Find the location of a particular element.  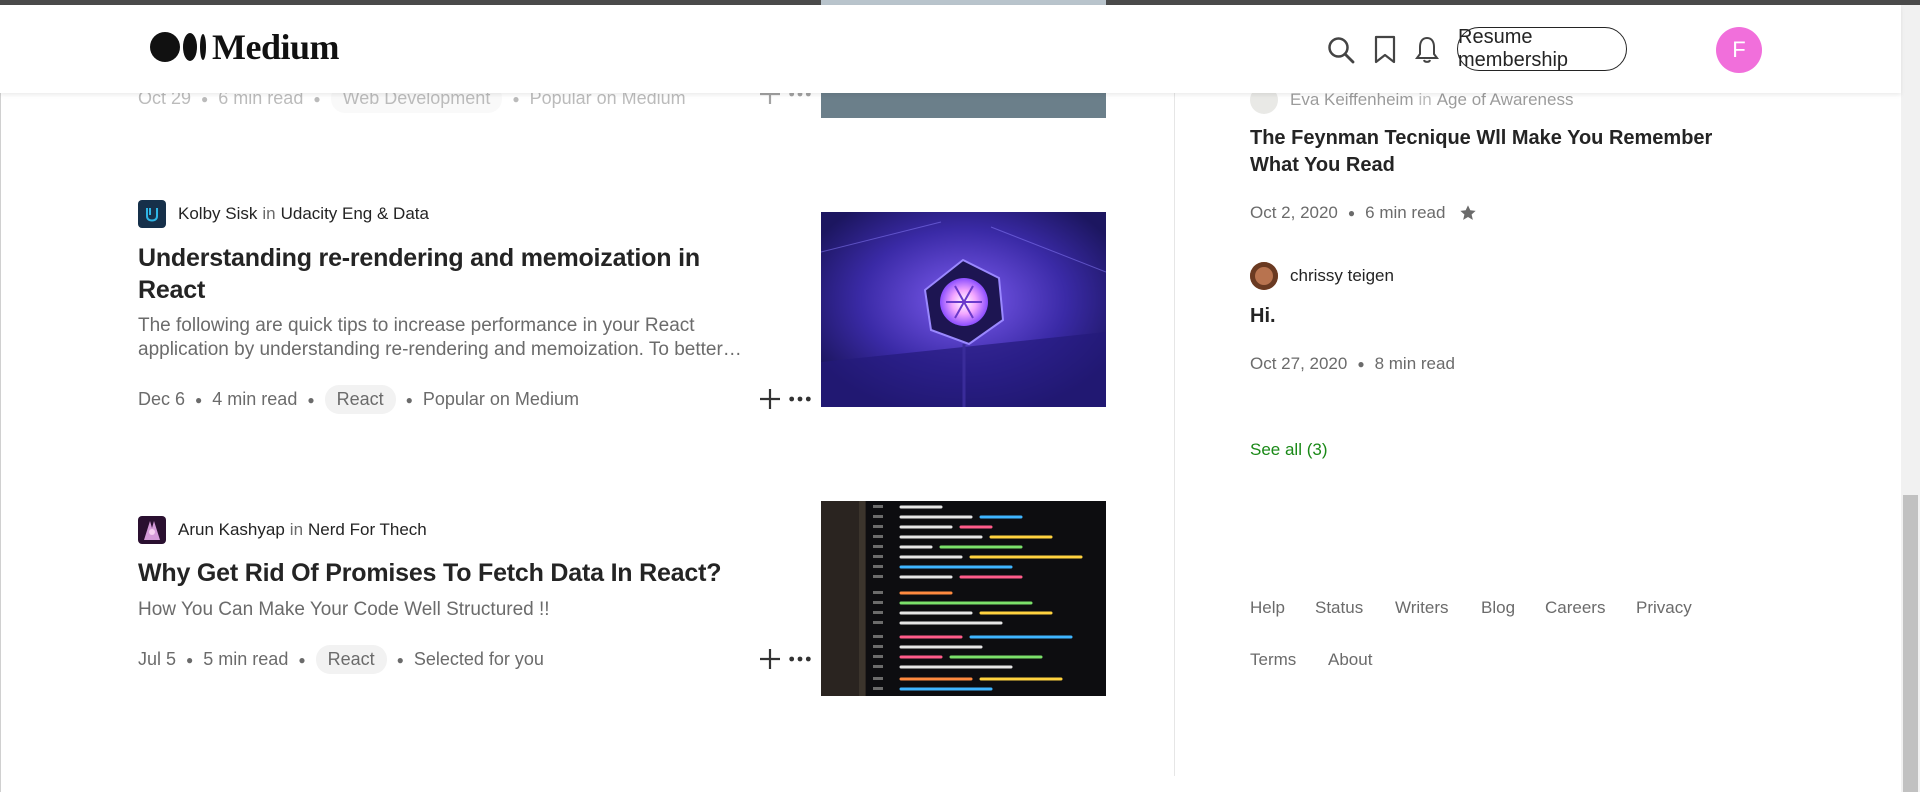

sidebar-article-meta: Oct 2, 2020 ● 6 min read is located at coordinates (1363, 213).